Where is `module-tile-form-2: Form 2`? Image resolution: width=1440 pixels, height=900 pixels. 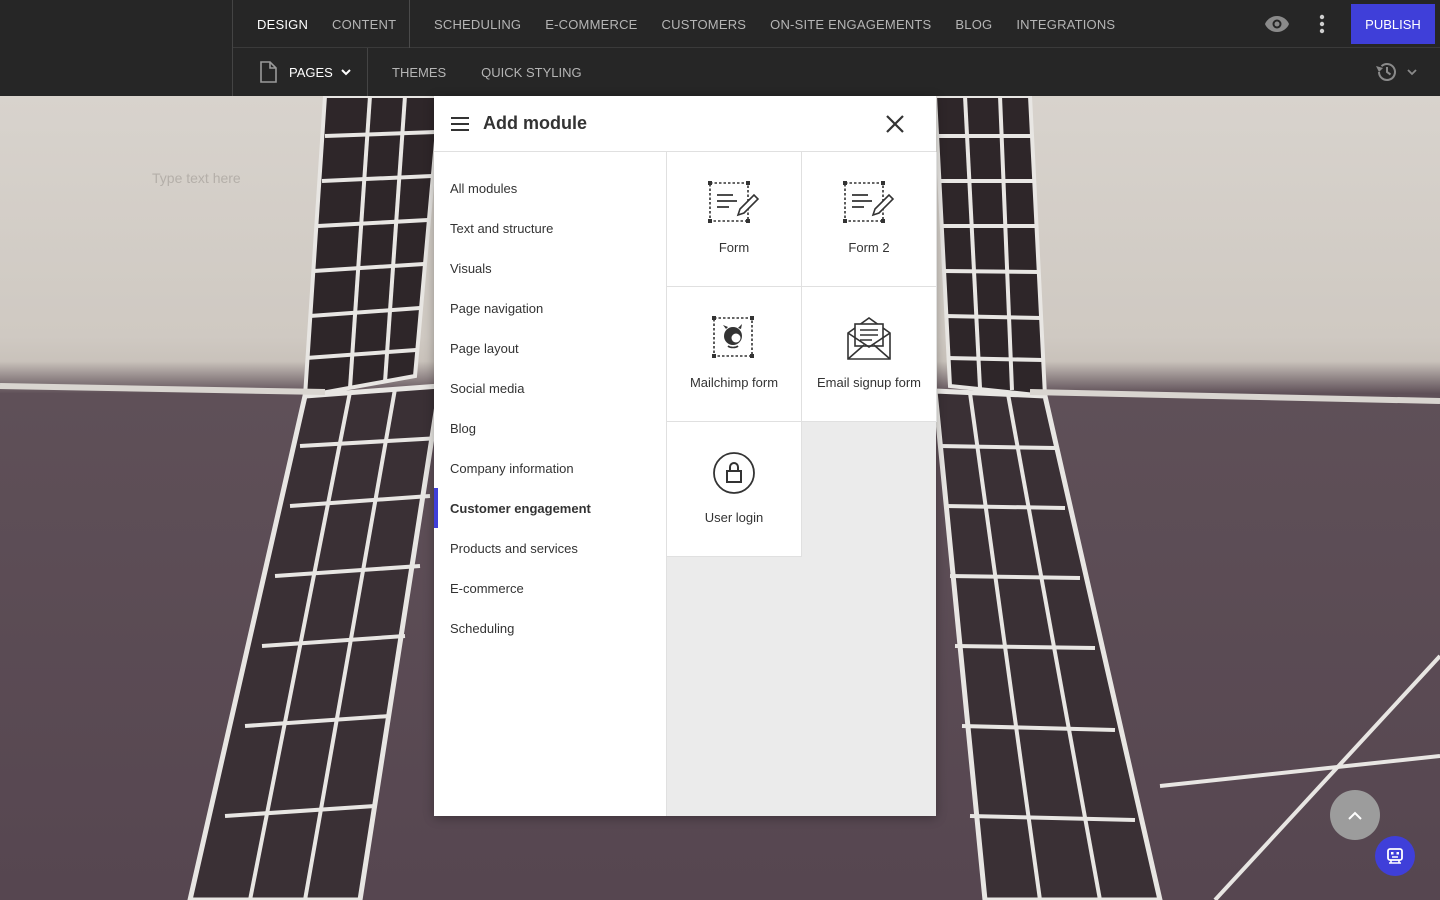
module-tile-form-2: Form 2 is located at coordinates (869, 219).